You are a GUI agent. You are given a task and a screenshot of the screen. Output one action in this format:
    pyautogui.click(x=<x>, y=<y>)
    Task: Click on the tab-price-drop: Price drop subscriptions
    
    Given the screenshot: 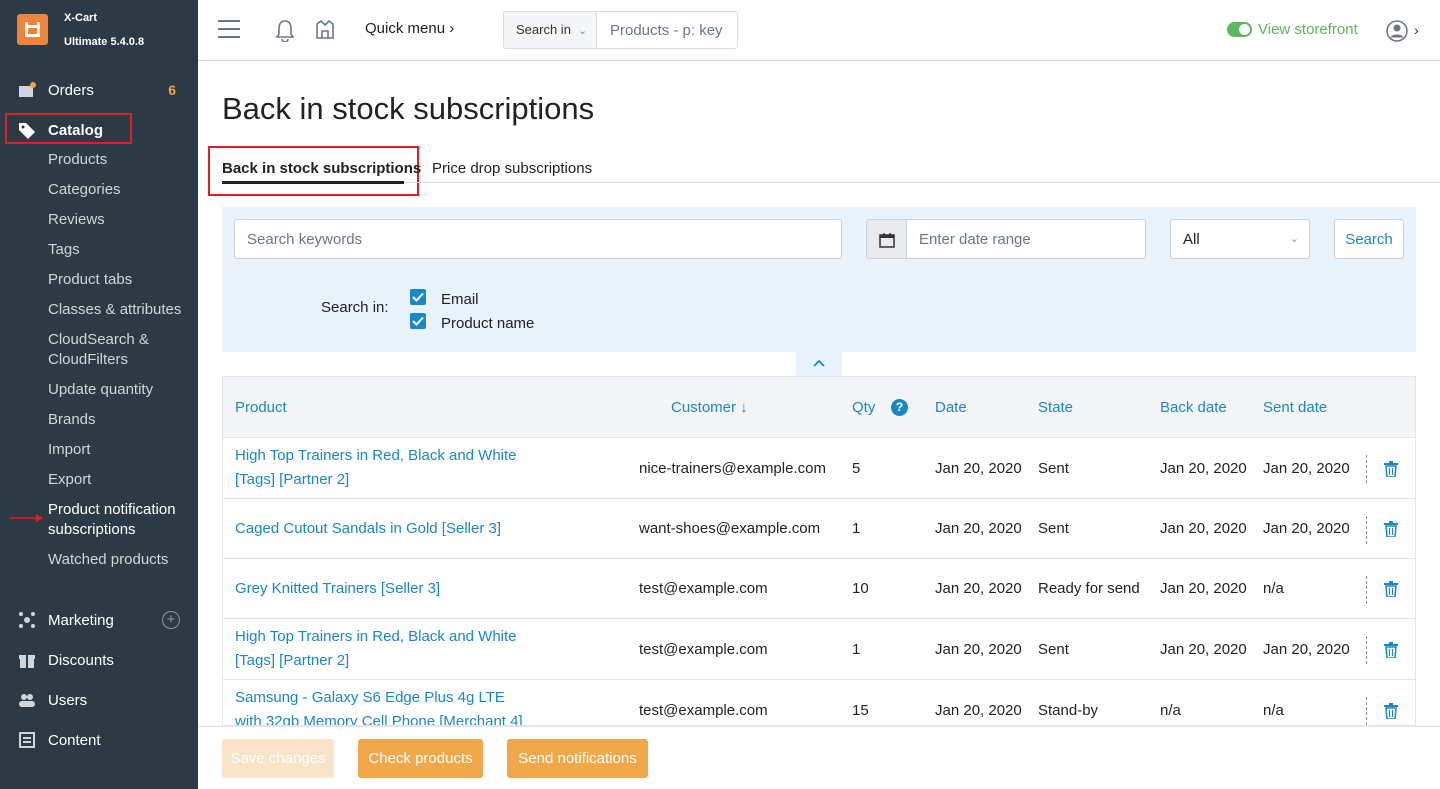 What is the action you would take?
    pyautogui.click(x=512, y=168)
    